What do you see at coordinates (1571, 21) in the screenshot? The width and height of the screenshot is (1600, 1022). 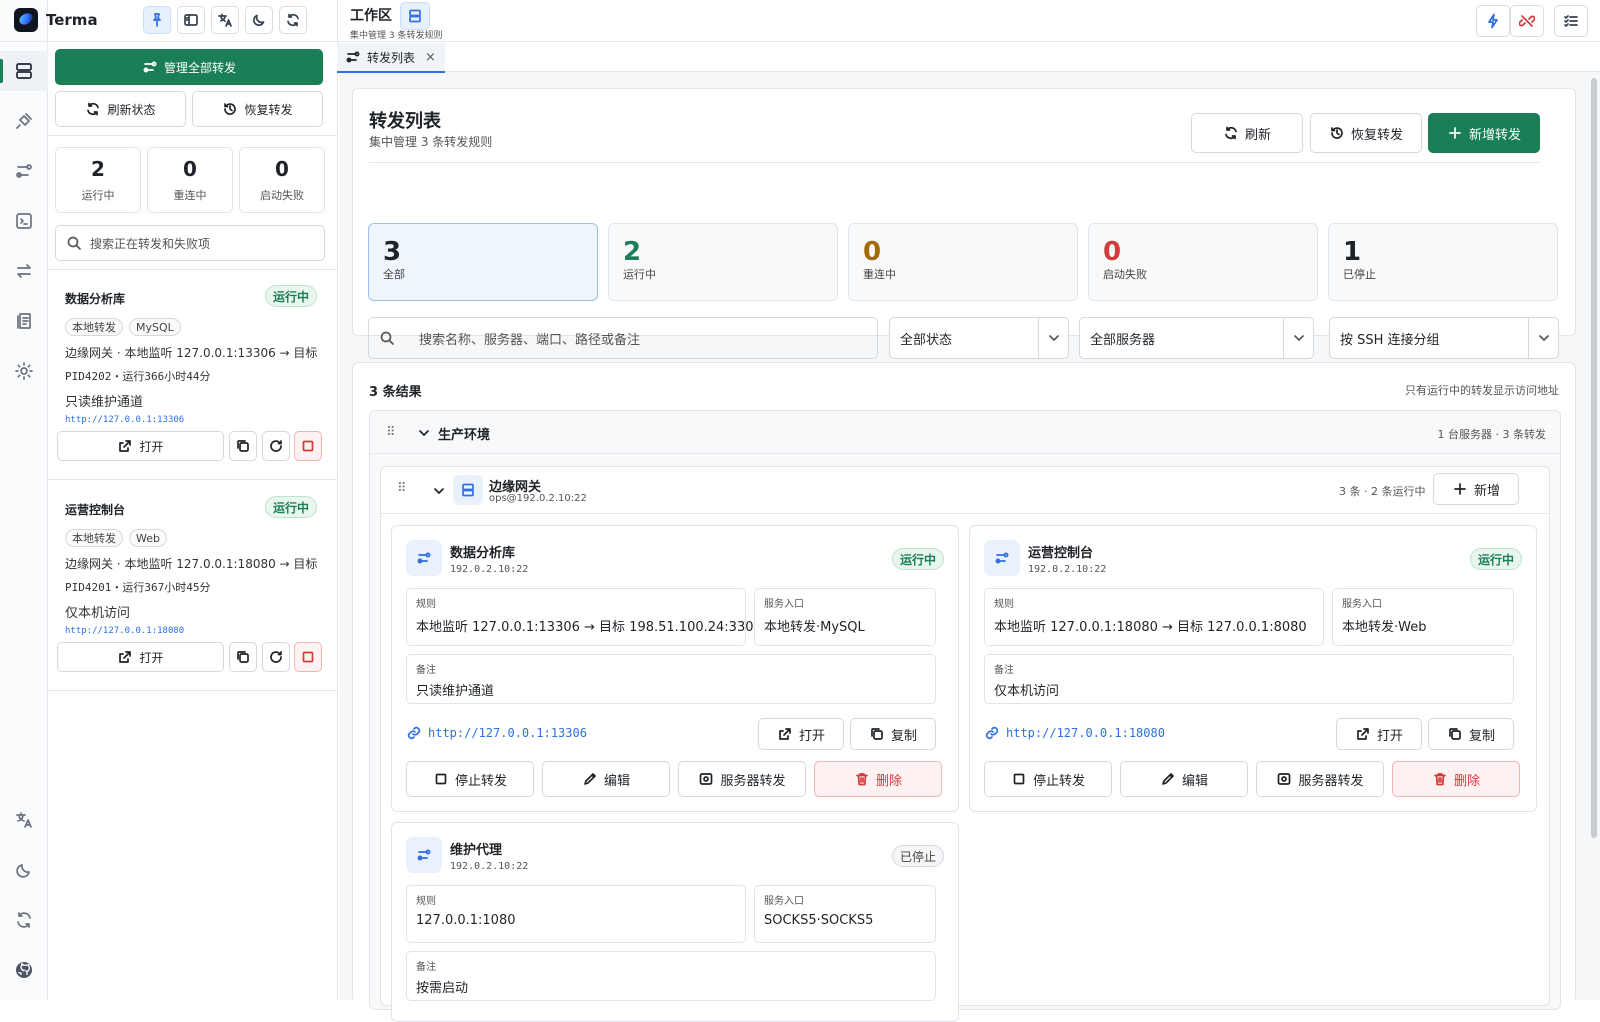 I see `checklist-icon` at bounding box center [1571, 21].